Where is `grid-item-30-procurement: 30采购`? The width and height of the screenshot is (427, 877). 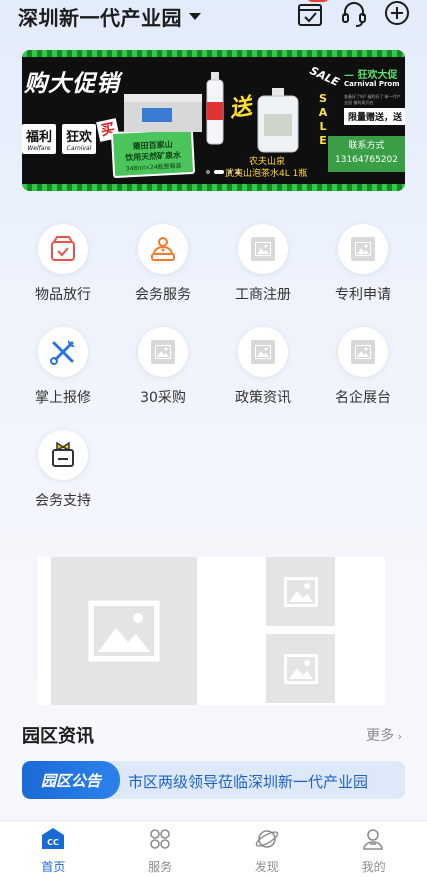 grid-item-30-procurement: 30采购 is located at coordinates (163, 377).